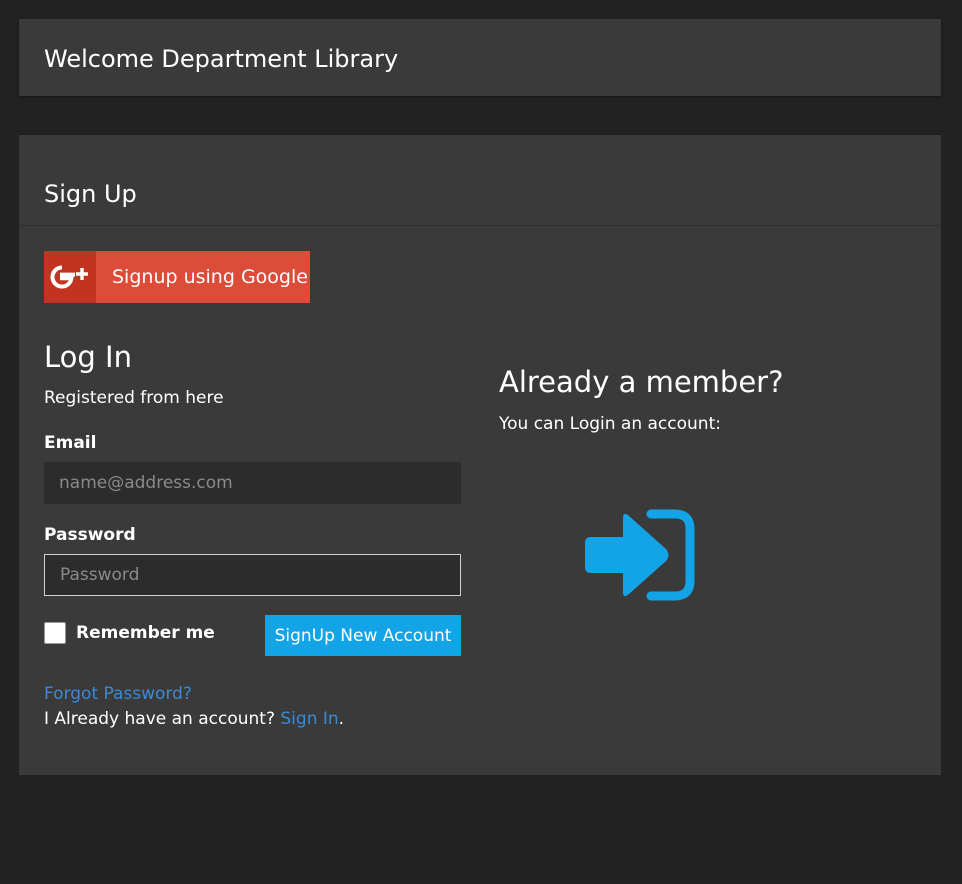 This screenshot has width=962, height=884. I want to click on sign-in-suffix: ., so click(341, 719).